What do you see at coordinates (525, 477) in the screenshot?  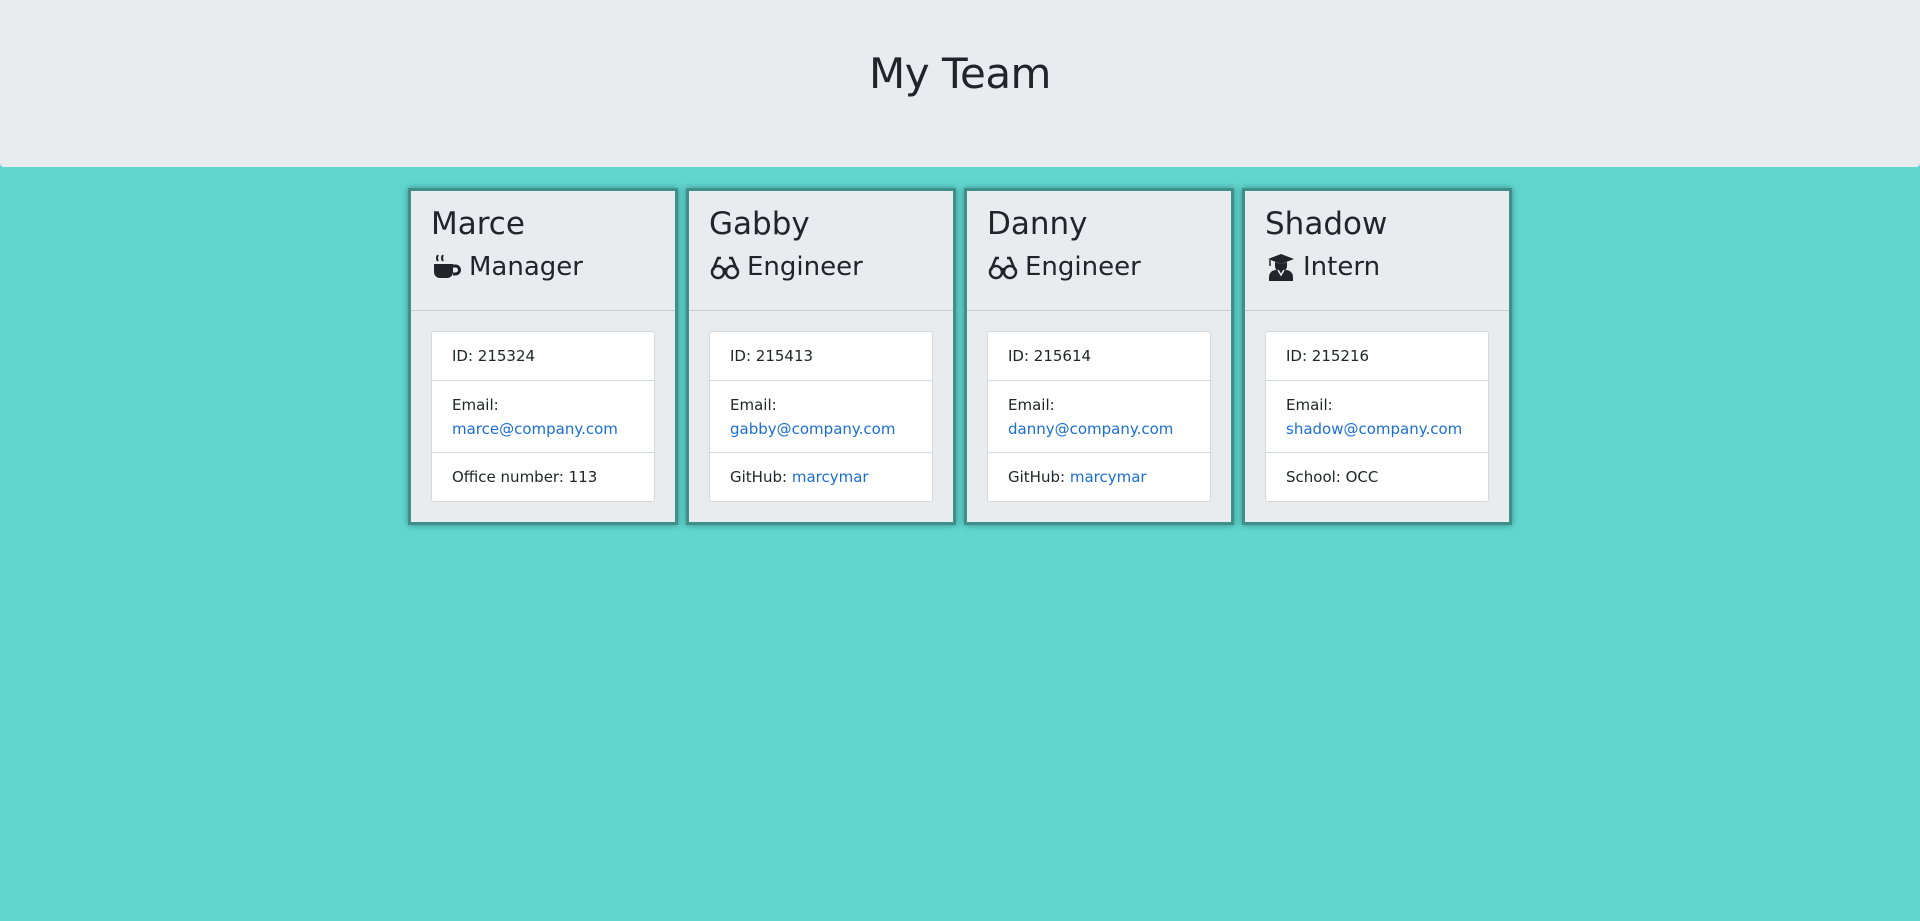 I see `office-number-text: Office number: 113` at bounding box center [525, 477].